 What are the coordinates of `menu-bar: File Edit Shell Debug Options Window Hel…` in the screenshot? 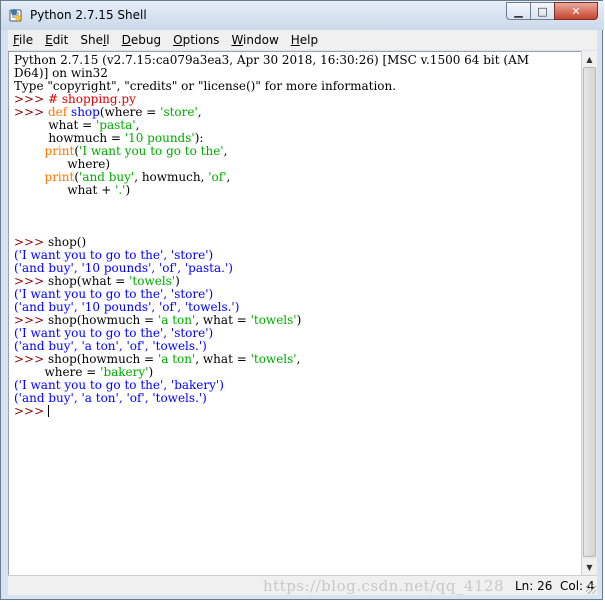 It's located at (302, 40).